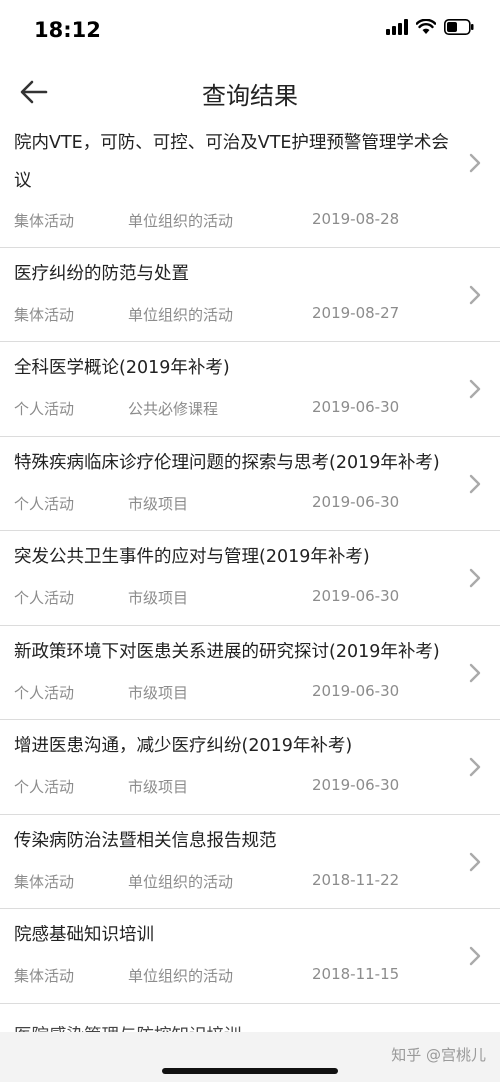  Describe the element at coordinates (235, 314) in the screenshot. I see `item-meta: 集体活动 单位组织的活动 2019-08-27` at that location.